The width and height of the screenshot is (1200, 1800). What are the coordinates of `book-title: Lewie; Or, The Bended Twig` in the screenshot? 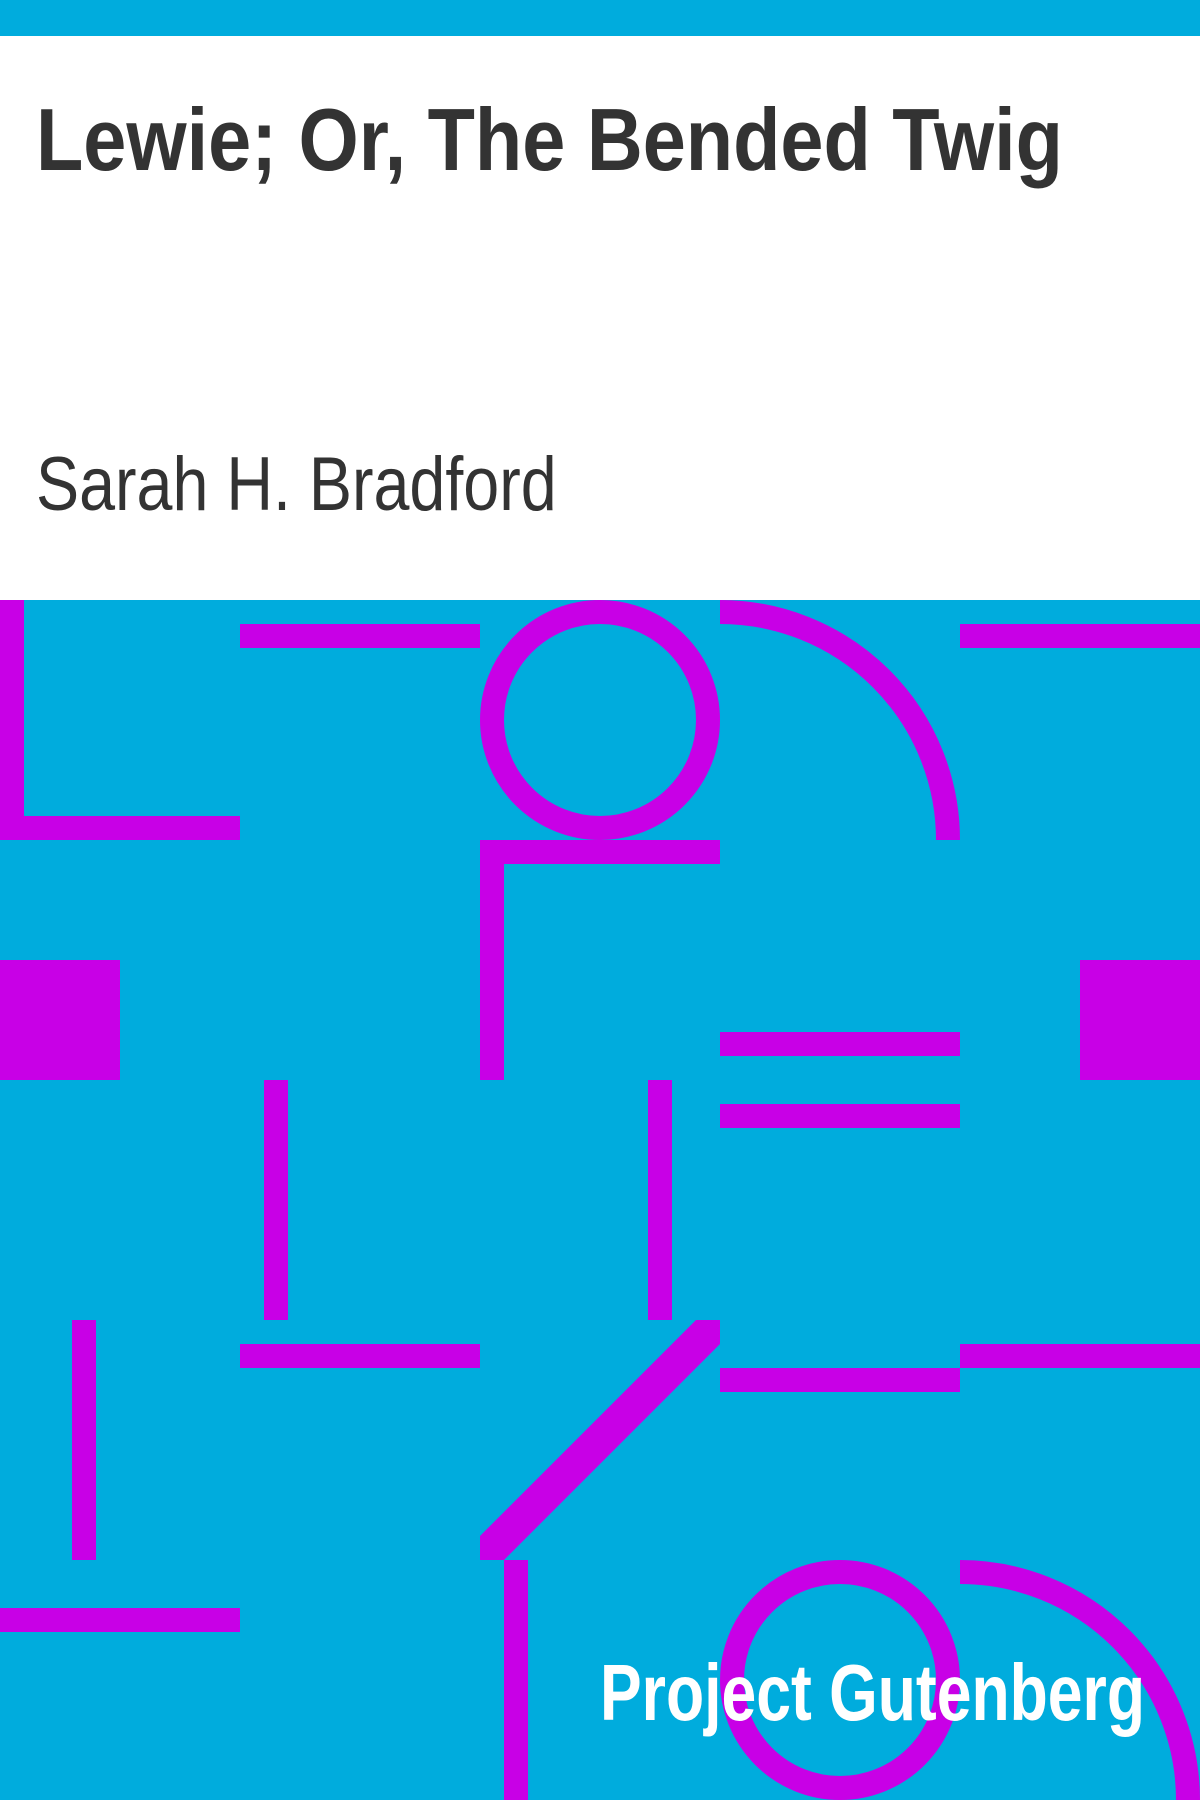 It's located at (549, 139).